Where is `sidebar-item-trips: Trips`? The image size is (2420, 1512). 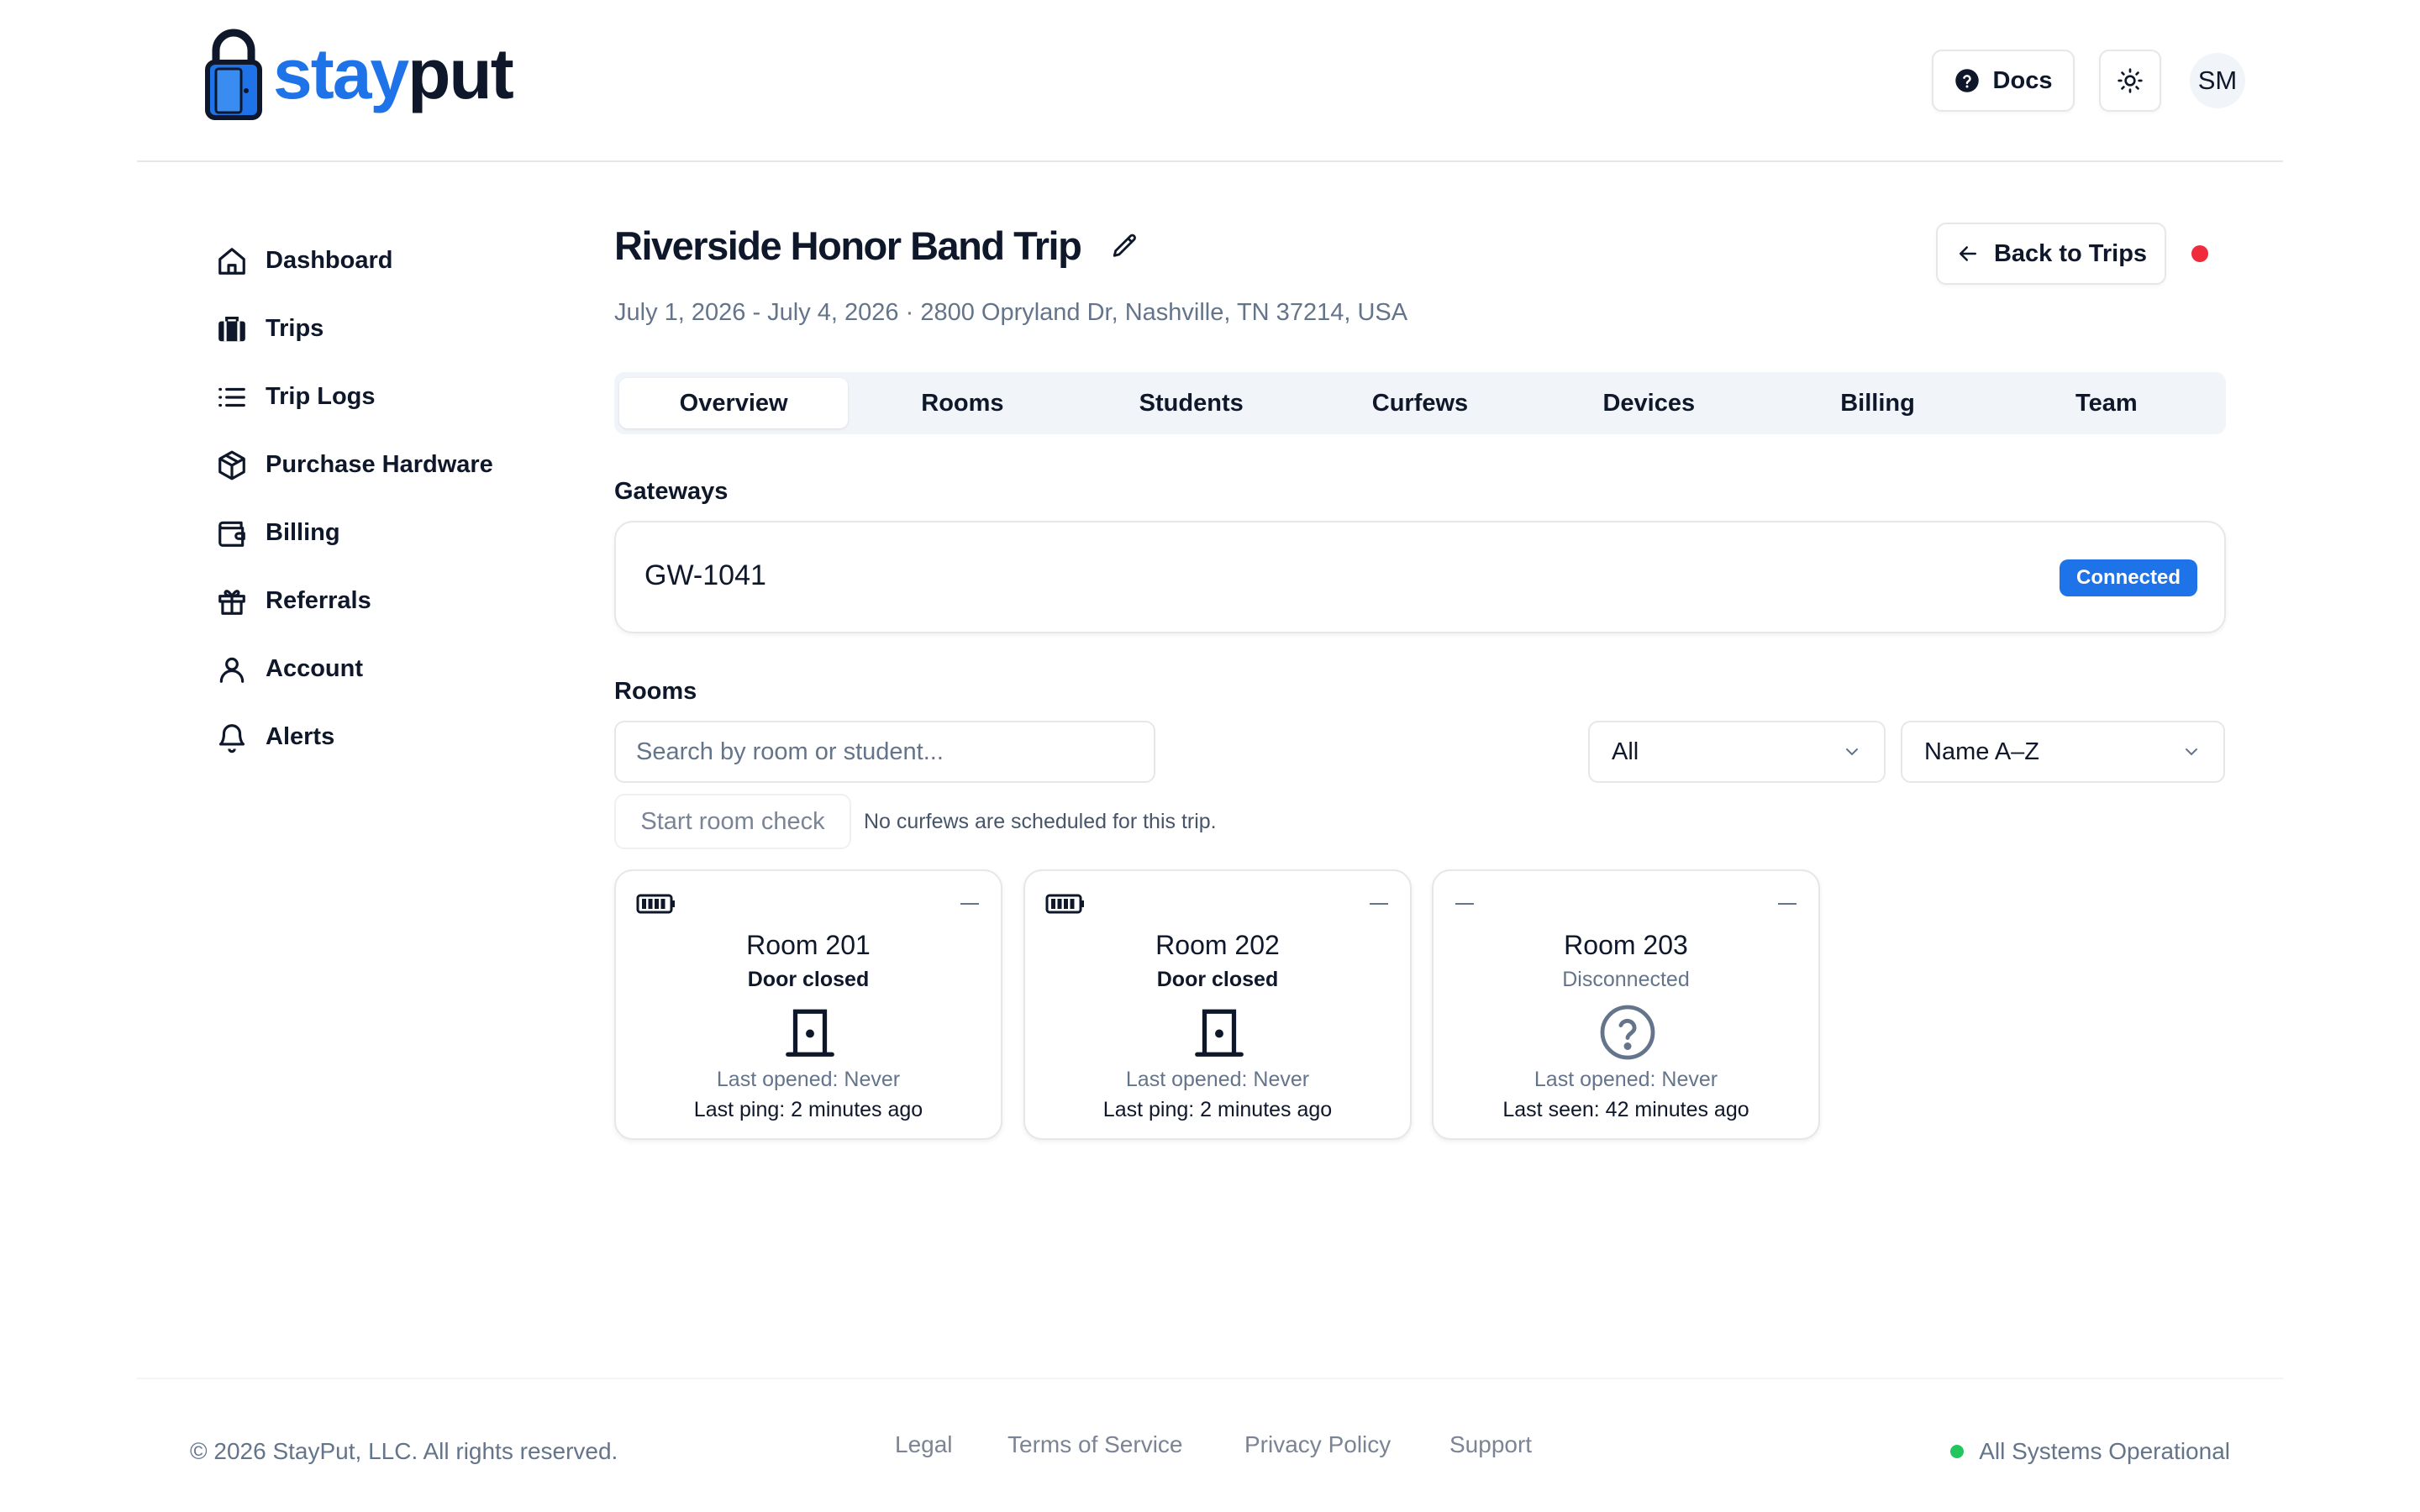 sidebar-item-trips: Trips is located at coordinates (383, 329).